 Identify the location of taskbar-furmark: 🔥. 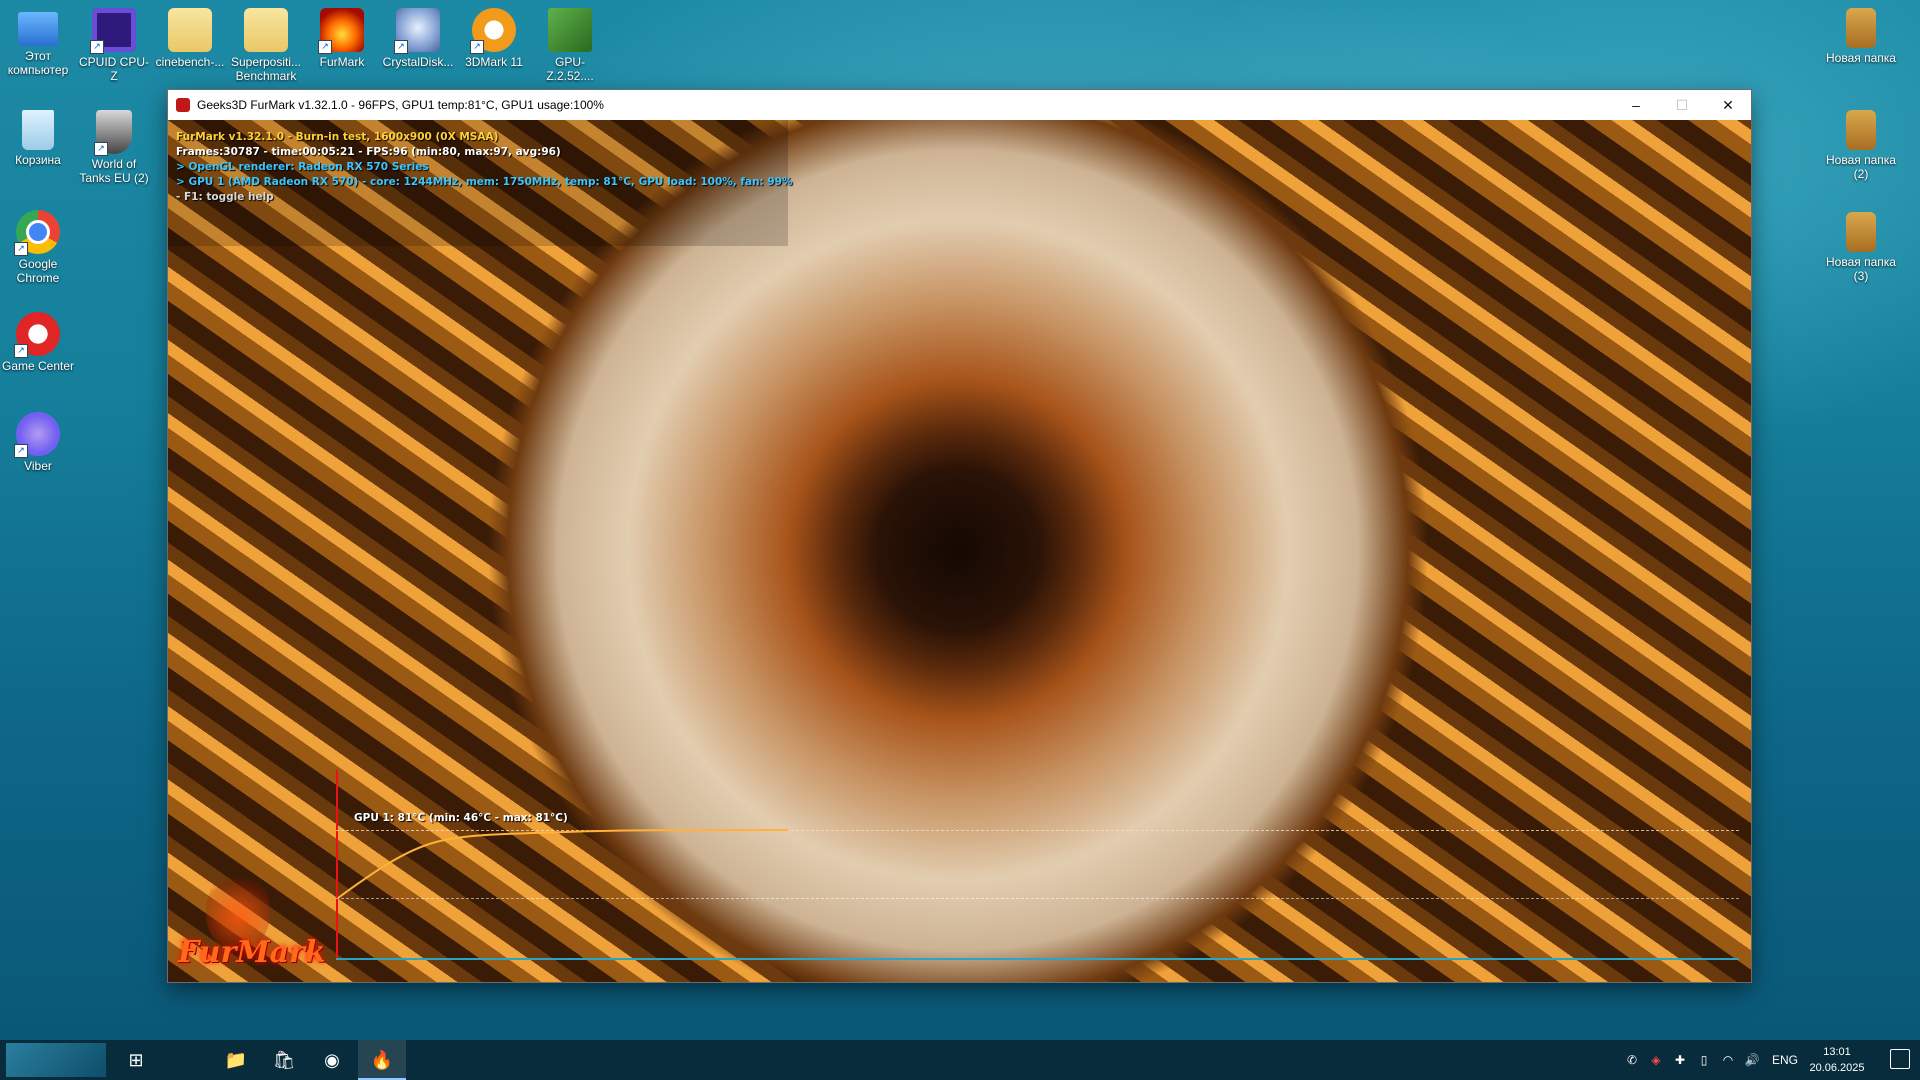
(382, 1060).